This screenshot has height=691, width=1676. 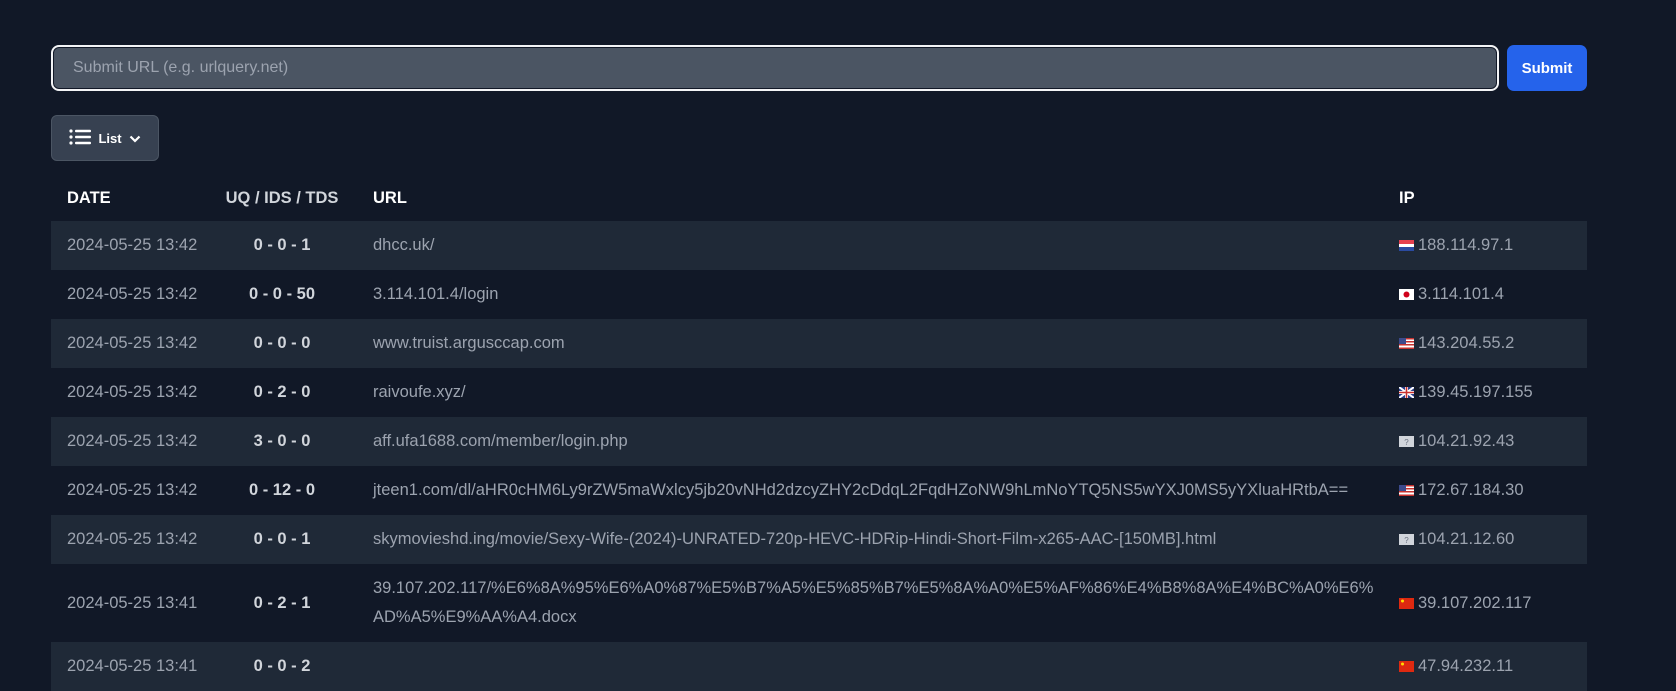 What do you see at coordinates (1547, 68) in the screenshot?
I see `submit-button: Submit` at bounding box center [1547, 68].